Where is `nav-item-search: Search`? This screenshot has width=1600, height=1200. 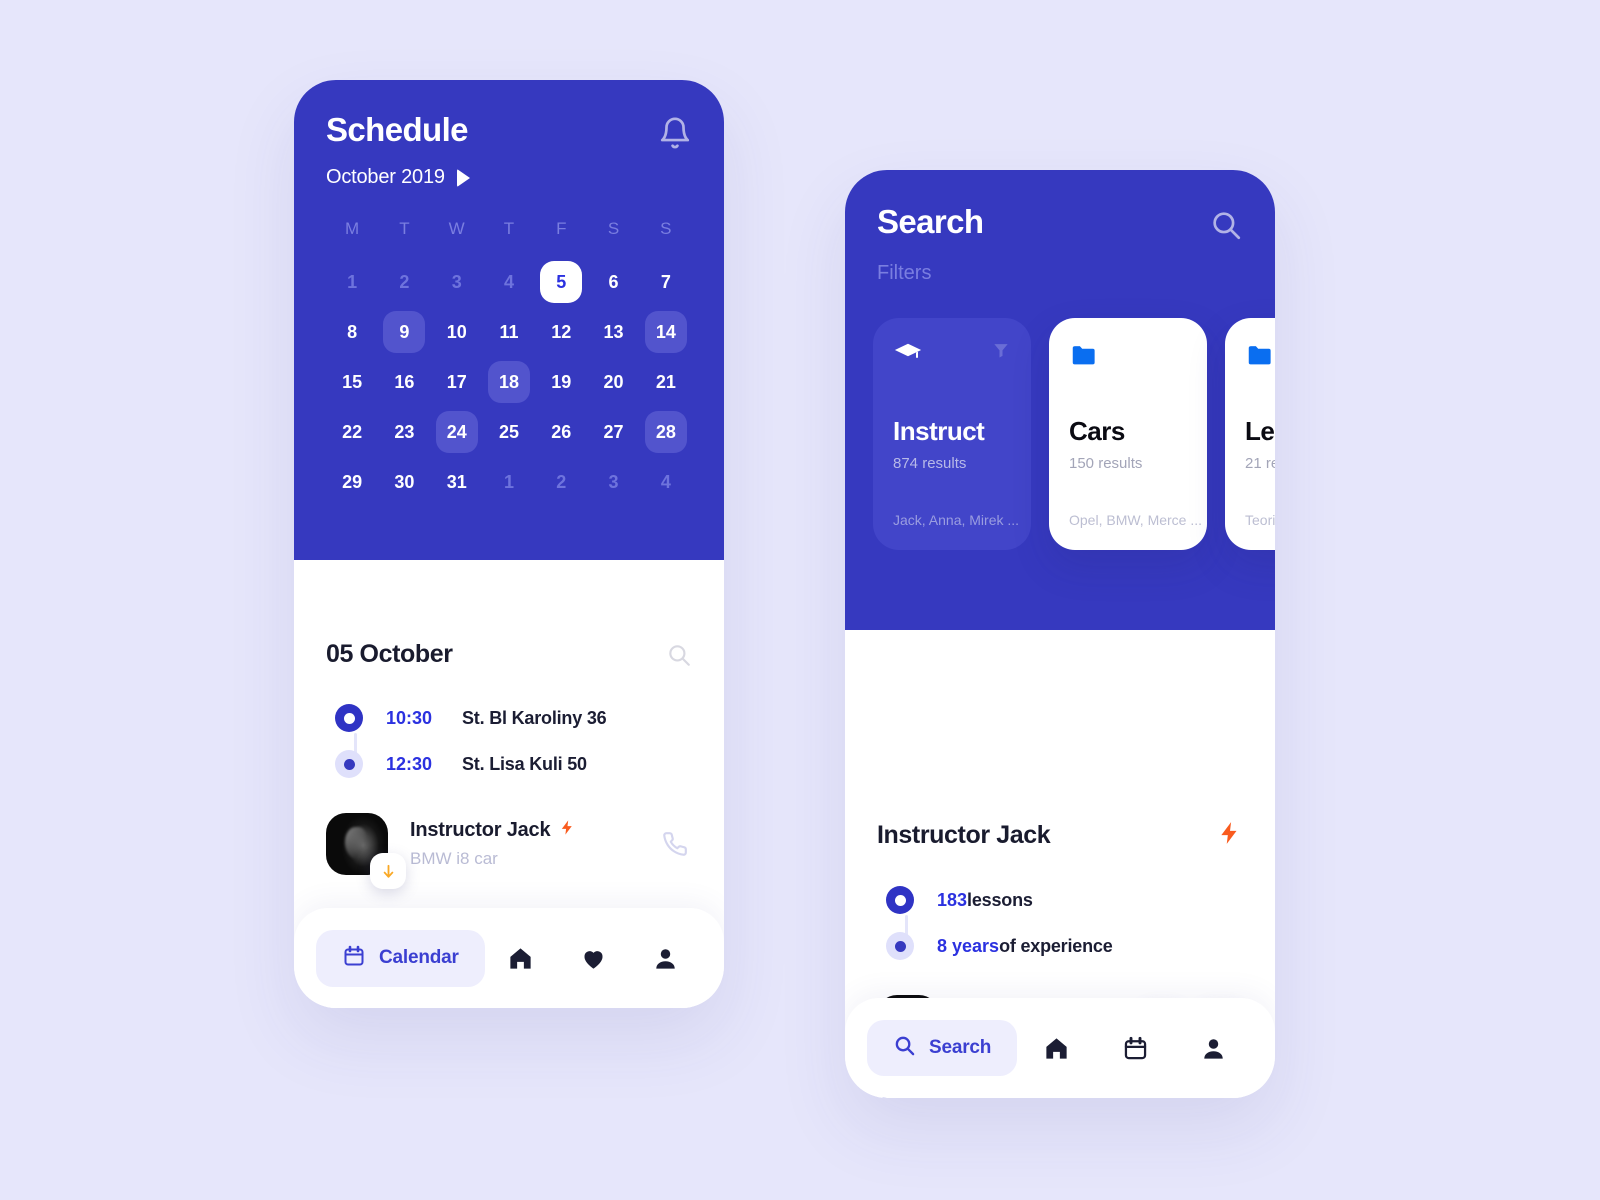
nav-item-search: Search is located at coordinates (942, 1048).